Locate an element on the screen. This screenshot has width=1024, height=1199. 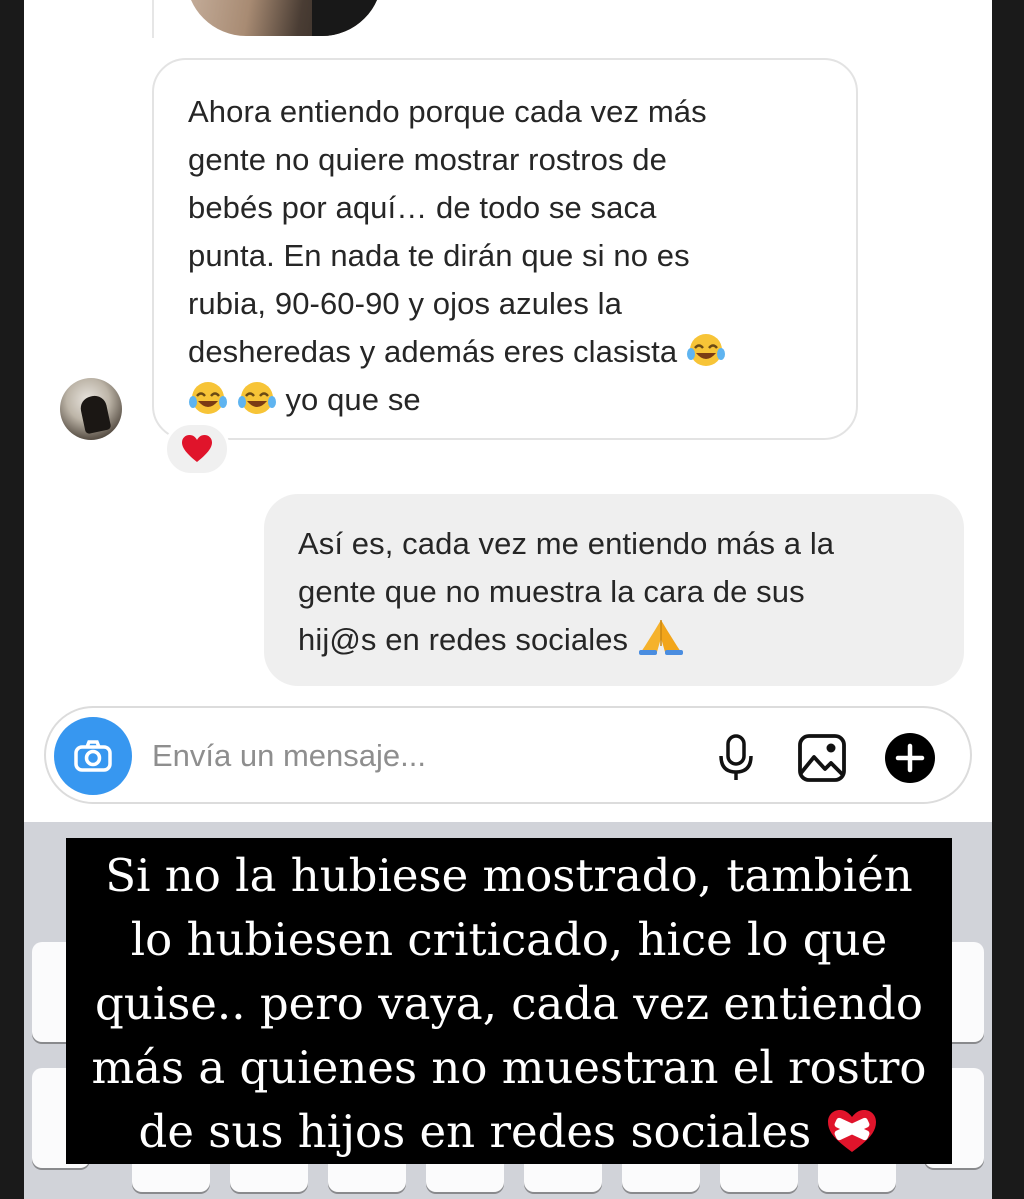
add-button is located at coordinates (910, 758).